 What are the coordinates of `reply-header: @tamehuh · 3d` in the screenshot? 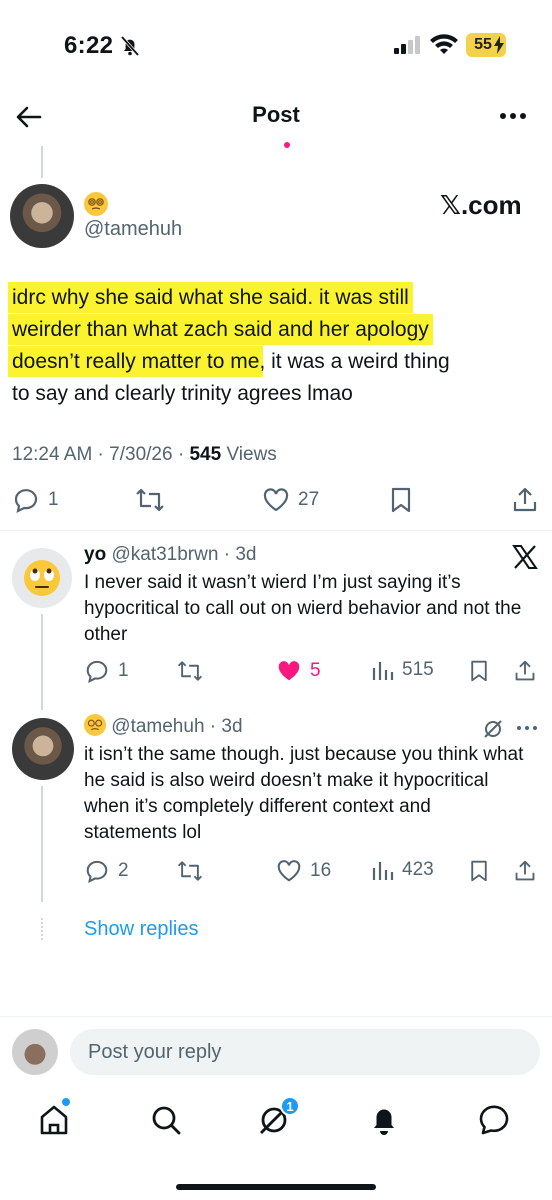 It's located at (163, 726).